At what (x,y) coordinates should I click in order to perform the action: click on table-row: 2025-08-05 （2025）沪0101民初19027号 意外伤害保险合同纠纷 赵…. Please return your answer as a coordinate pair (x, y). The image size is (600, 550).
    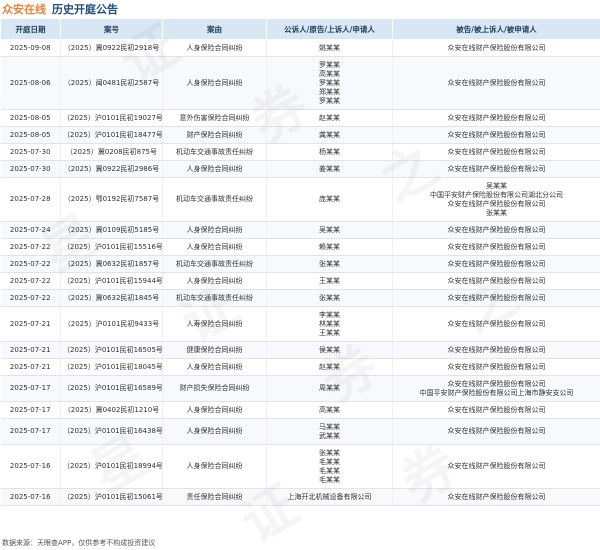
    Looking at the image, I should click on (300, 118).